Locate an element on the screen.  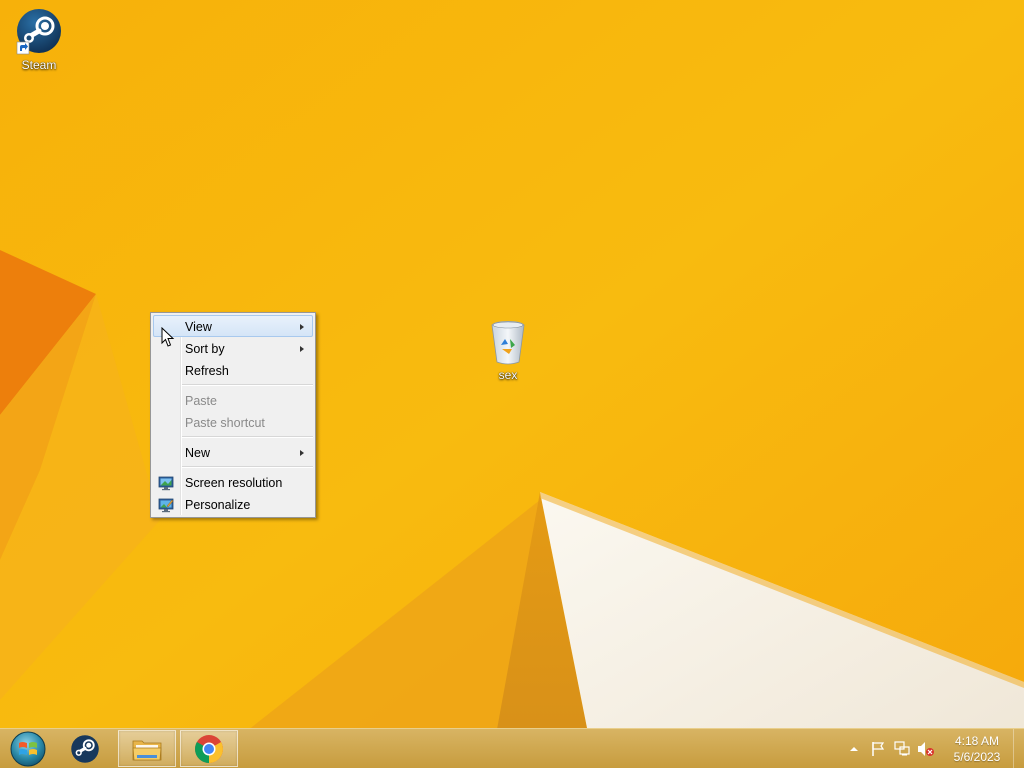
recycle-bin-icon is located at coordinates (508, 343).